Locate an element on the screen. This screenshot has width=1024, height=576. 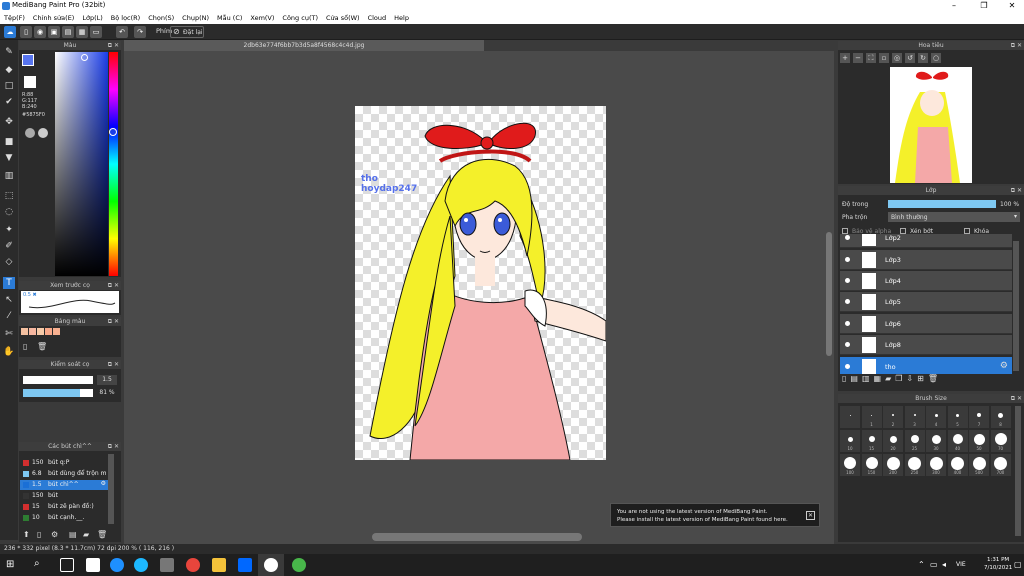
menu-file: Tệp(F) is located at coordinates (14, 18).